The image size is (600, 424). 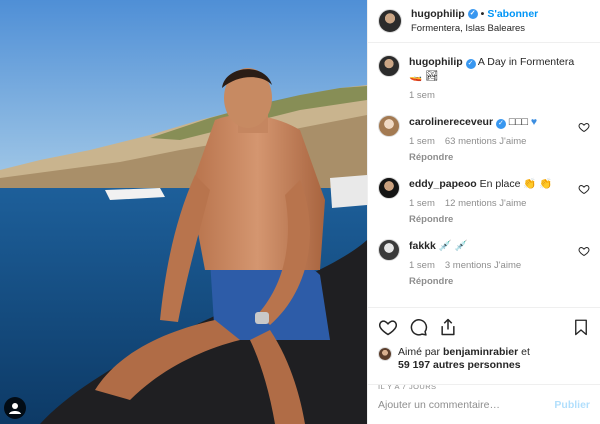 I want to click on liker-username: benjaminrabier, so click(x=480, y=352).